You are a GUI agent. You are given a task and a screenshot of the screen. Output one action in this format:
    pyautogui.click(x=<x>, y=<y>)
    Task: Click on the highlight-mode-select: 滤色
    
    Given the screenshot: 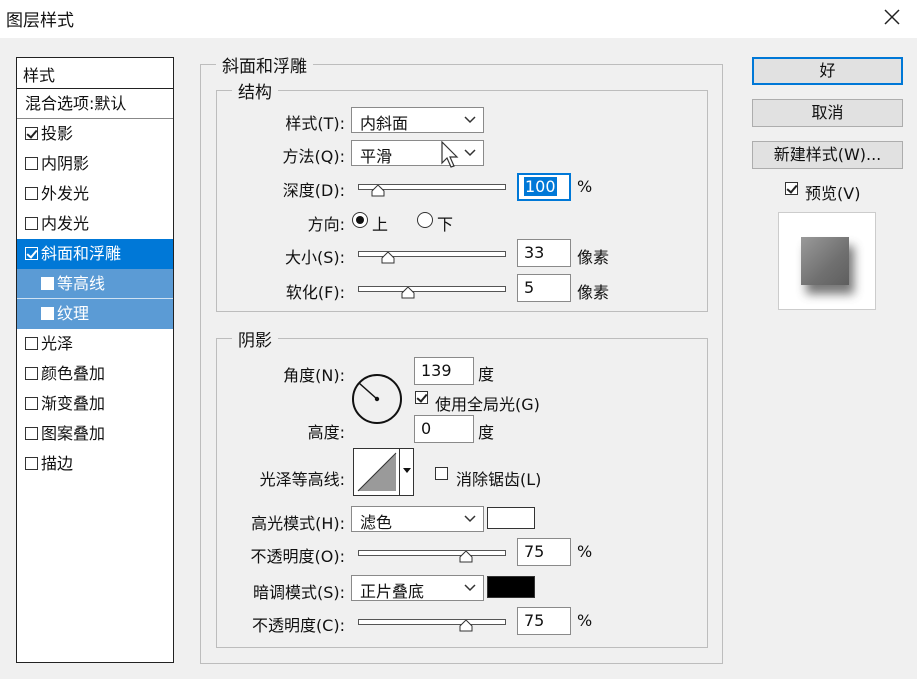 What is the action you would take?
    pyautogui.click(x=417, y=519)
    